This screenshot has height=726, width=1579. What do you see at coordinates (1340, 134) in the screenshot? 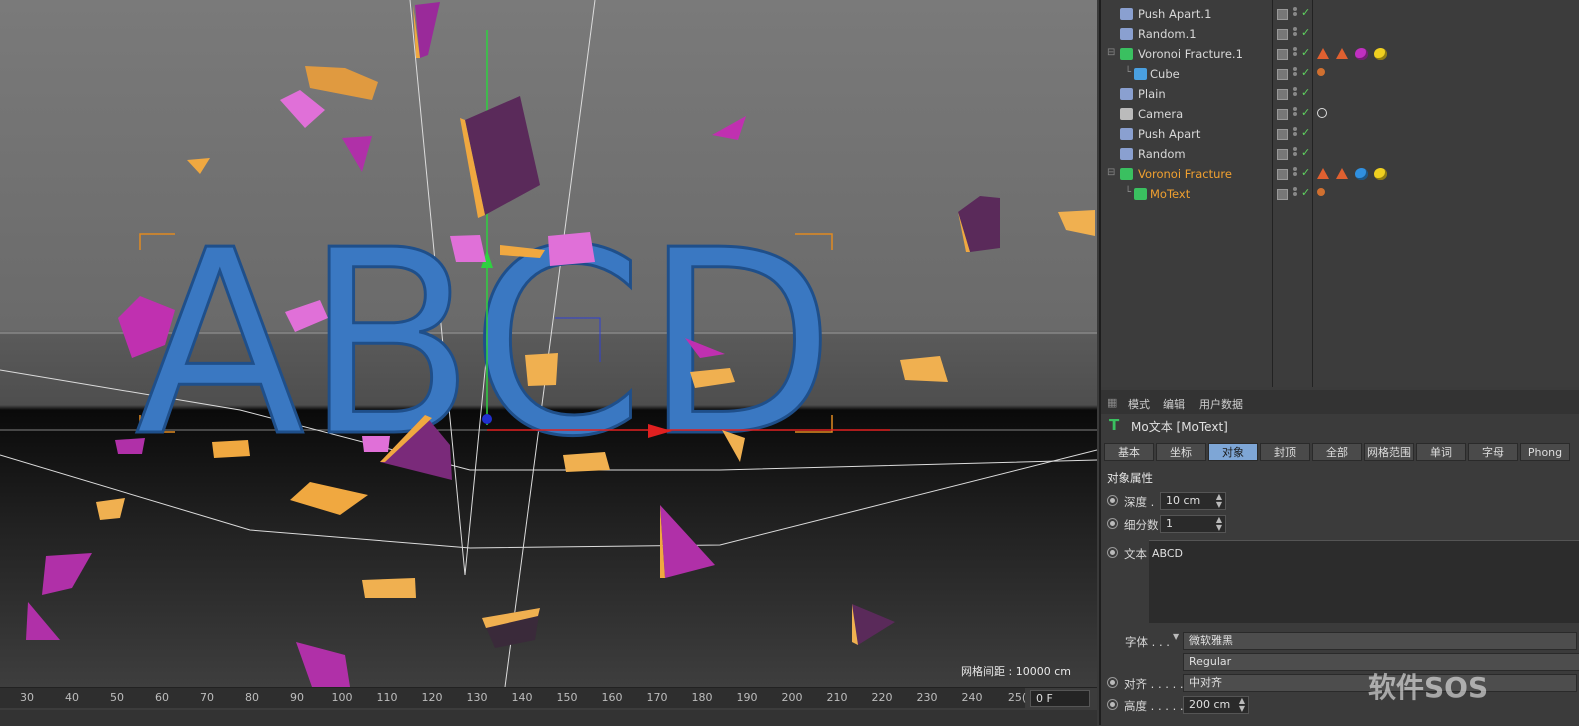
I see `object-row: Push Apart ✓` at bounding box center [1340, 134].